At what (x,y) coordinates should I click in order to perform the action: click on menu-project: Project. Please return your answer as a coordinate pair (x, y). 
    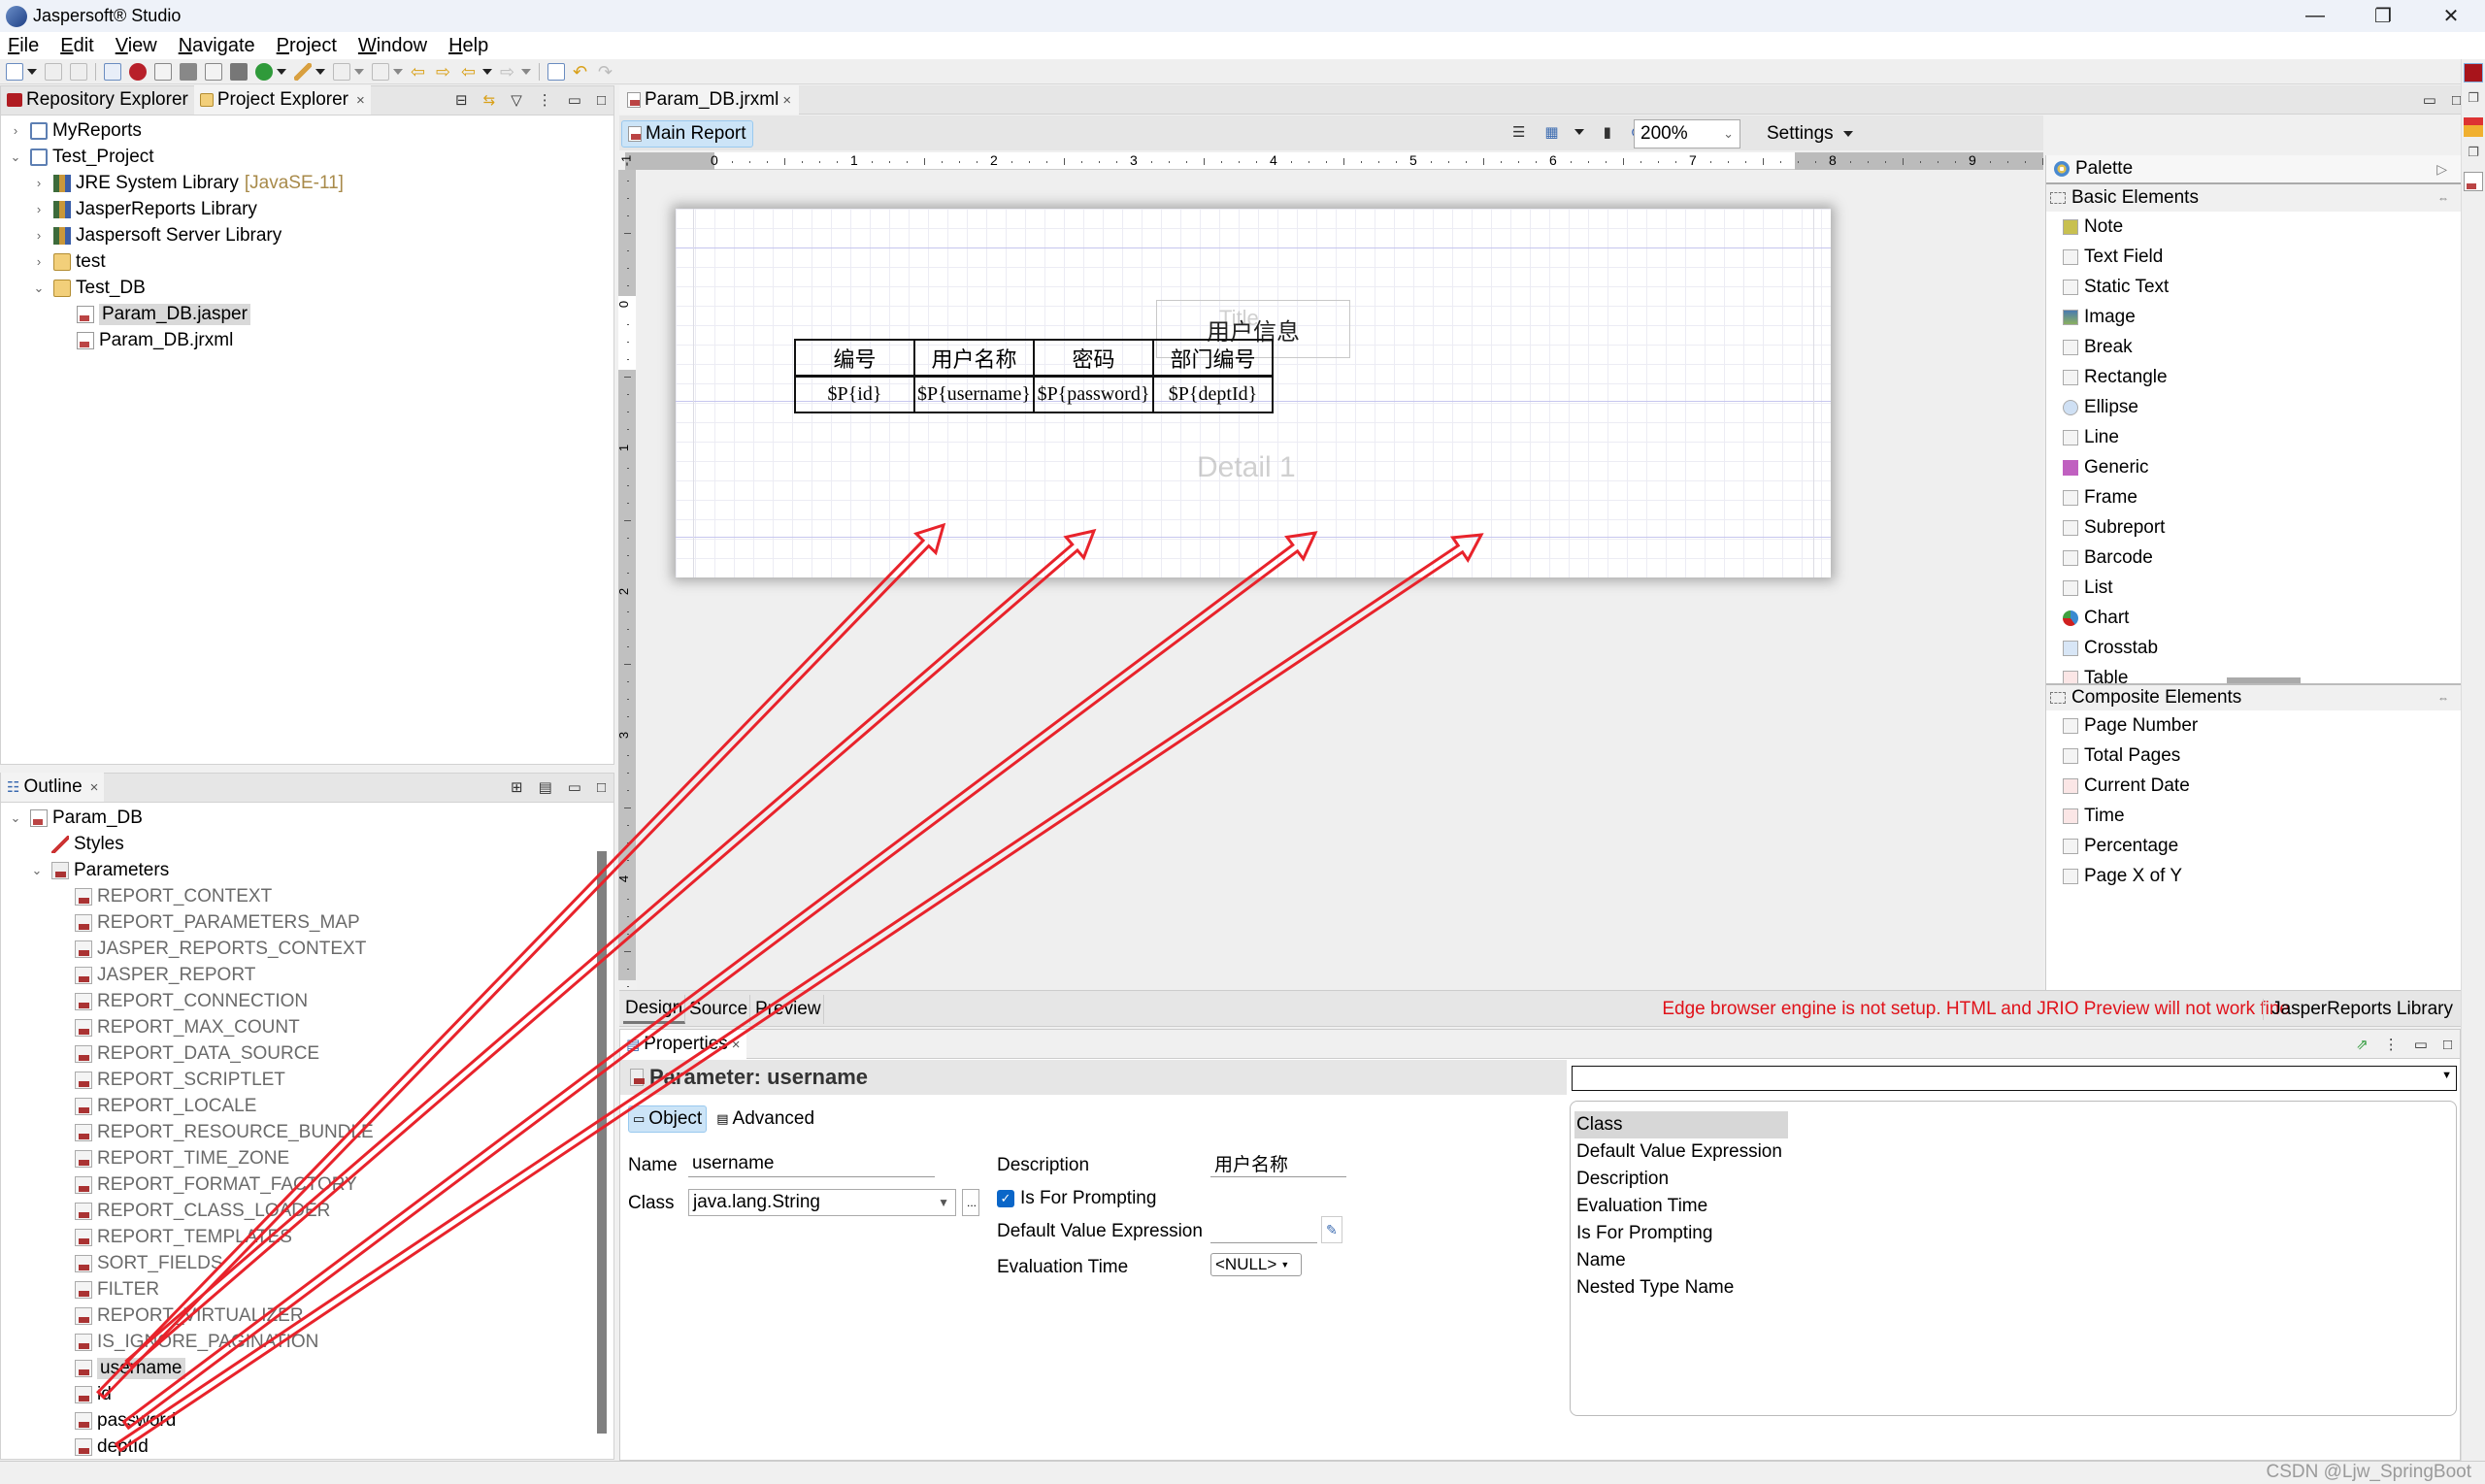
    Looking at the image, I should click on (307, 46).